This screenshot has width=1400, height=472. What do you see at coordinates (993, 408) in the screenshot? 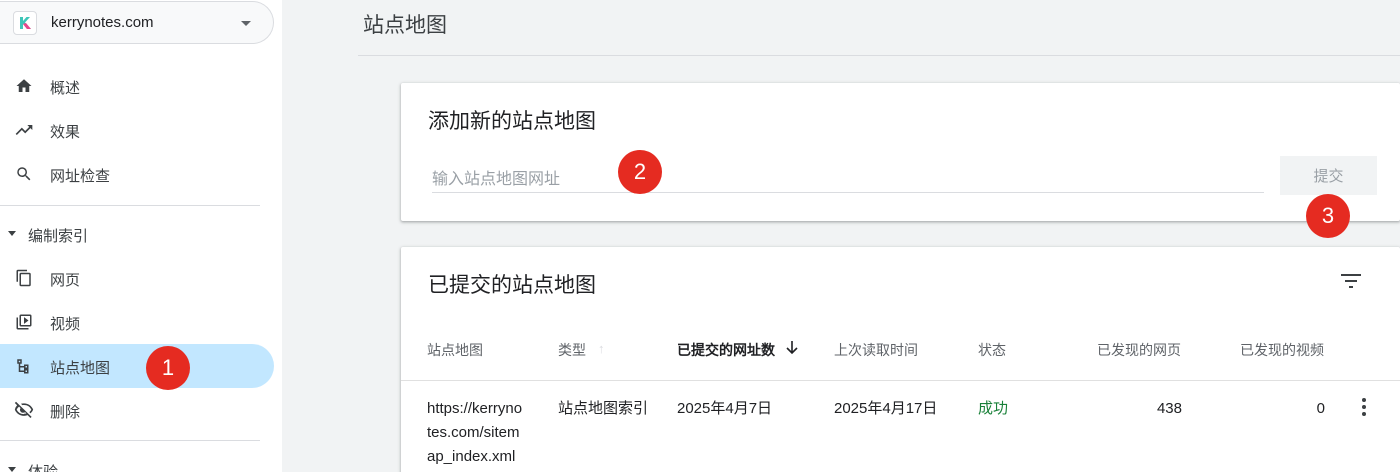
I see `cell-status: 成功` at bounding box center [993, 408].